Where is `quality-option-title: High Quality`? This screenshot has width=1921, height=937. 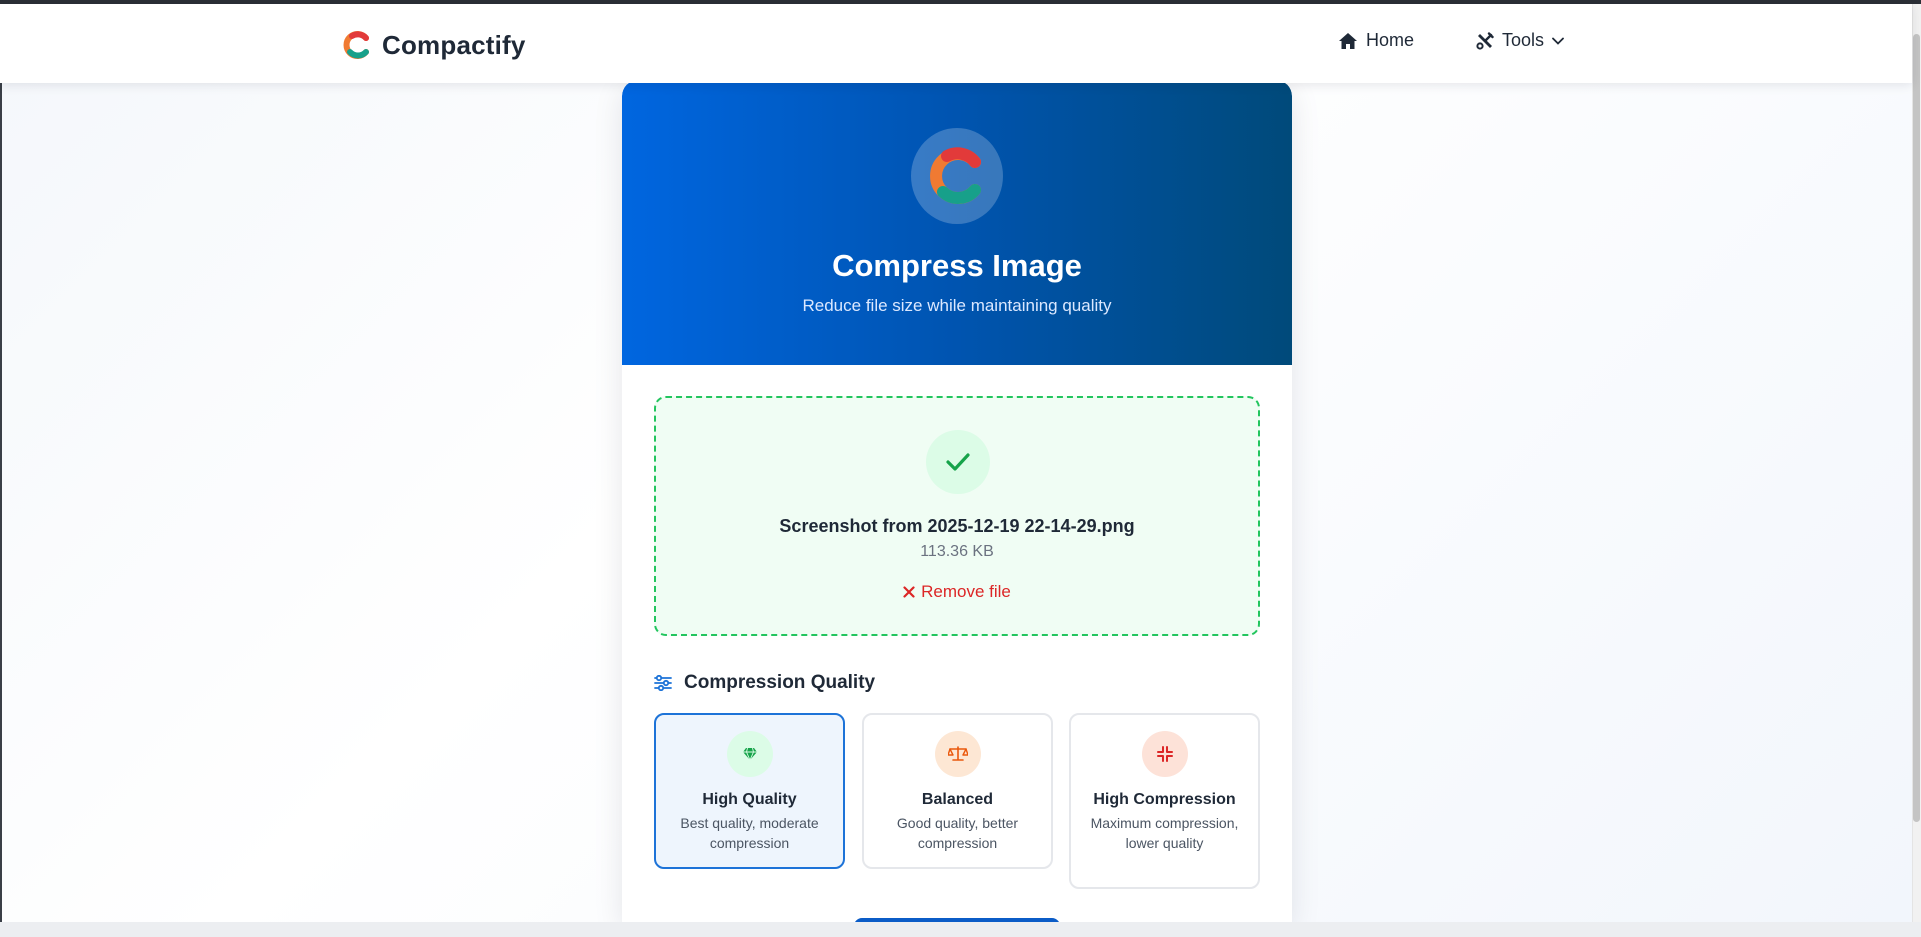
quality-option-title: High Quality is located at coordinates (749, 799).